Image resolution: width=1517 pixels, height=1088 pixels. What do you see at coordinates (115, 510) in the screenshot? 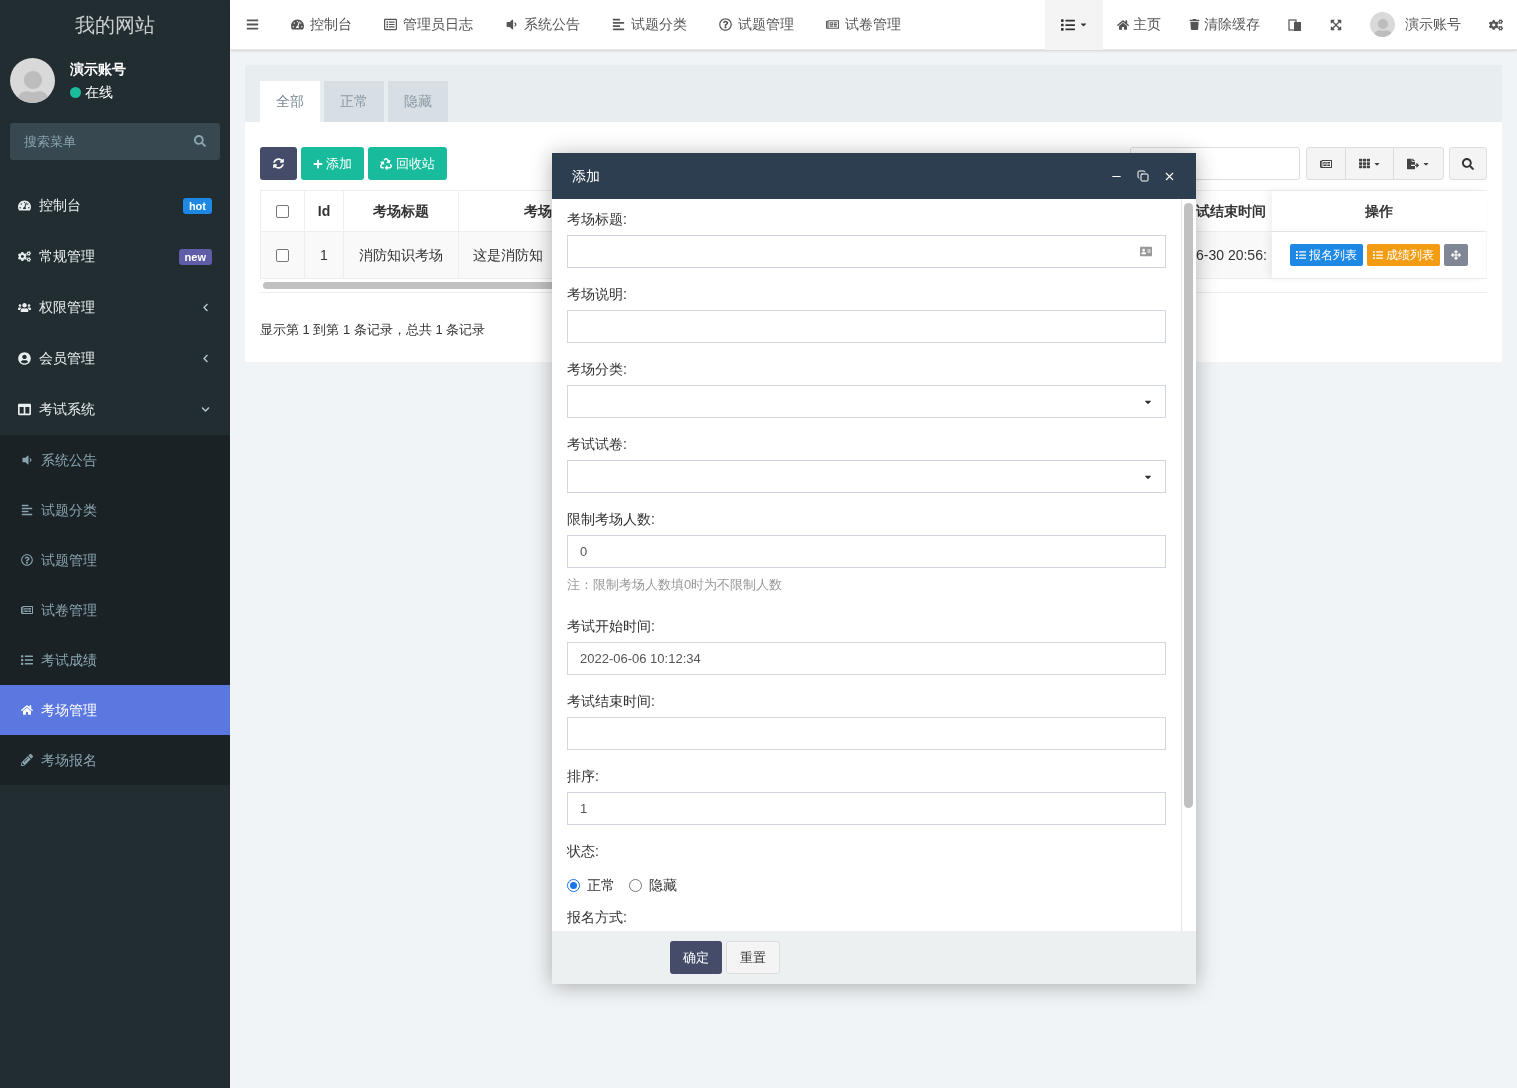
I see `submenu-item: 试题分类` at bounding box center [115, 510].